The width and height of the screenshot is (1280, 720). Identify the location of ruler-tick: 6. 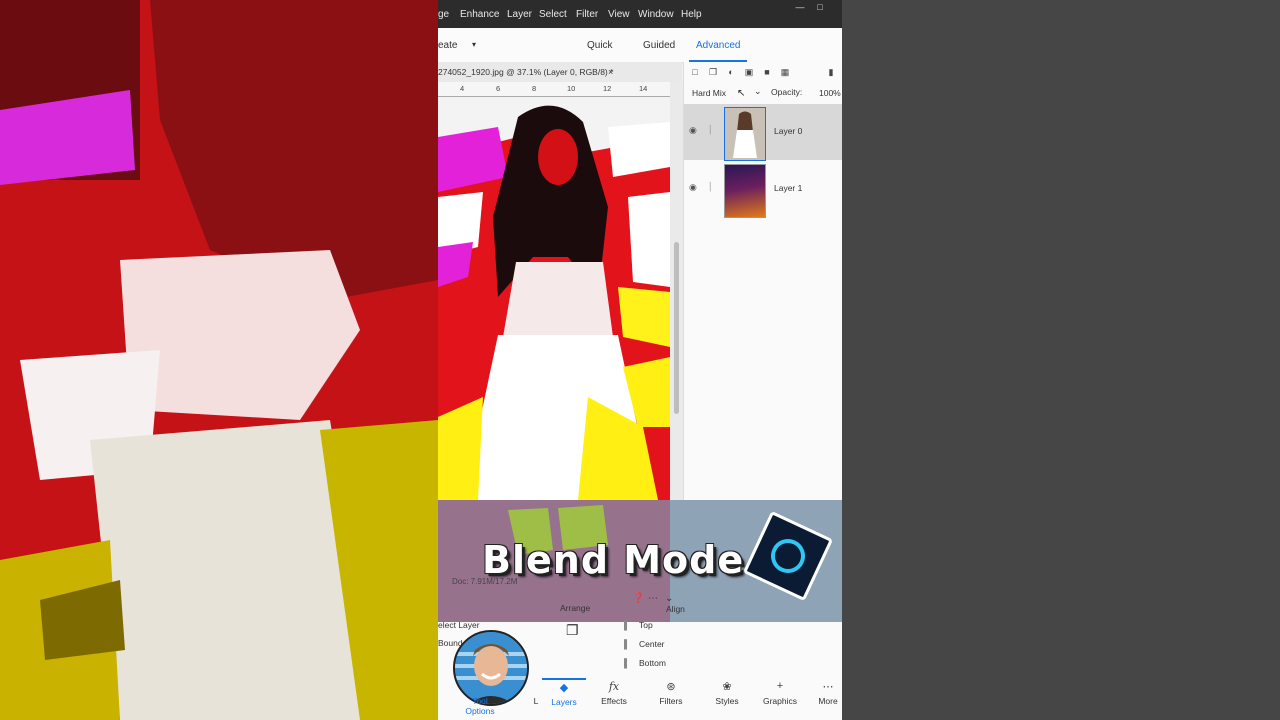
(498, 88).